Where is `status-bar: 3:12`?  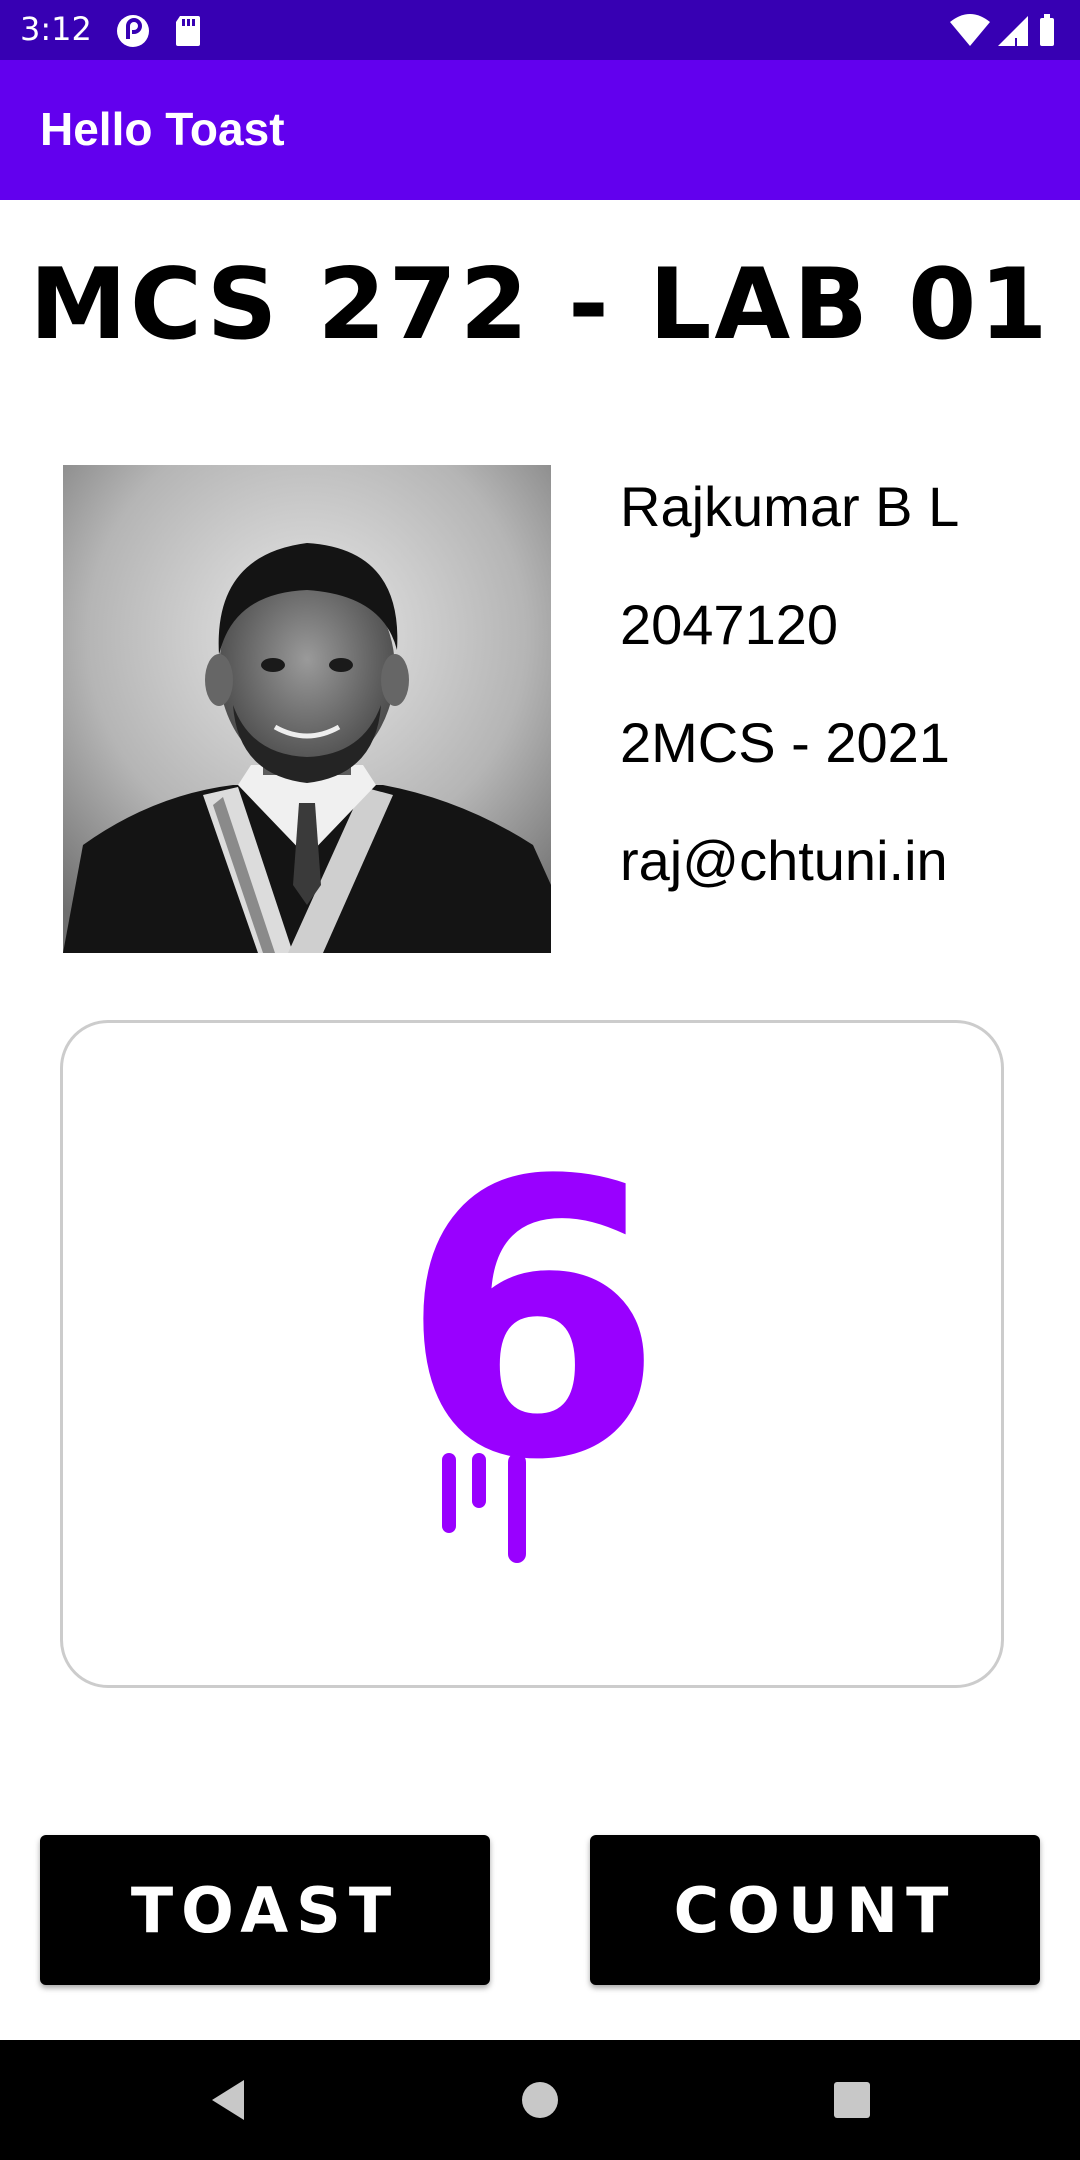 status-bar: 3:12 is located at coordinates (540, 30).